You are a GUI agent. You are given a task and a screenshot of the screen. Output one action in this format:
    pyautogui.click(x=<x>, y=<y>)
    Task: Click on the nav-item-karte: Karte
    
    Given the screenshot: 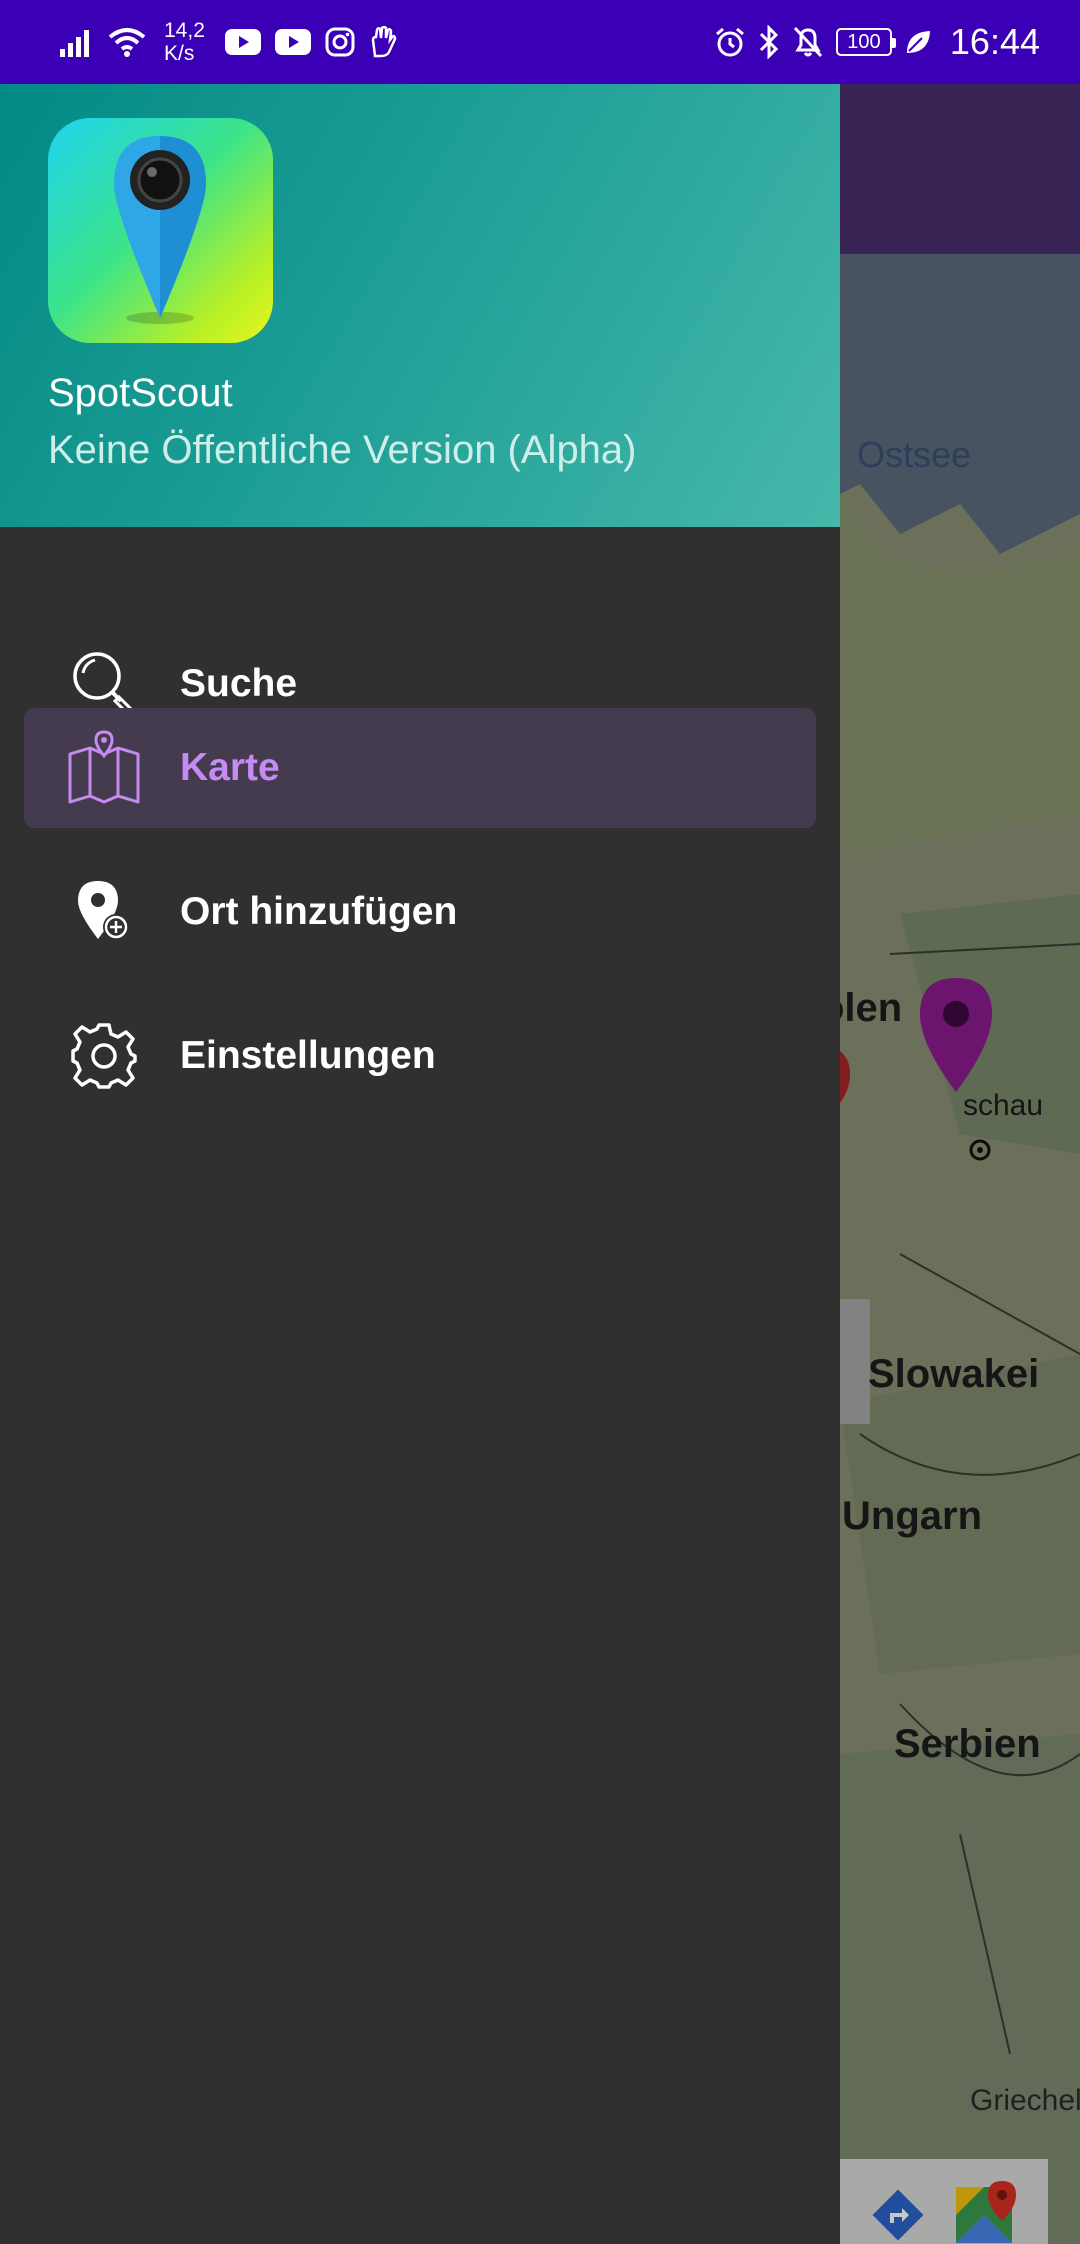 What is the action you would take?
    pyautogui.click(x=420, y=768)
    